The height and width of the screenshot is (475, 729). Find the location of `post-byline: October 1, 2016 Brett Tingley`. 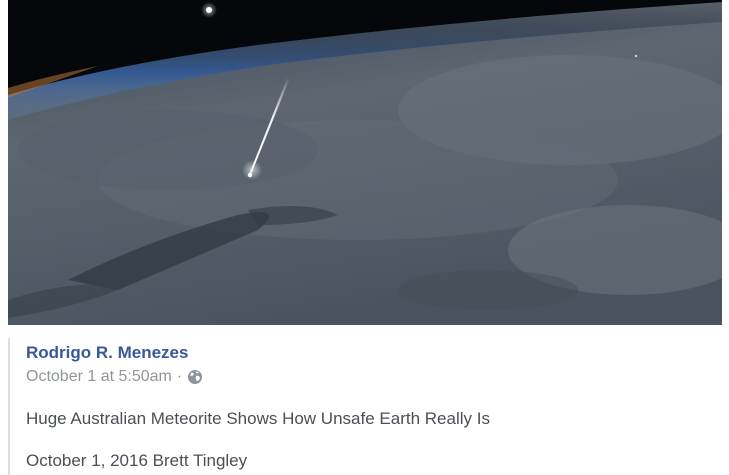

post-byline: October 1, 2016 Brett Tingley is located at coordinates (137, 460).